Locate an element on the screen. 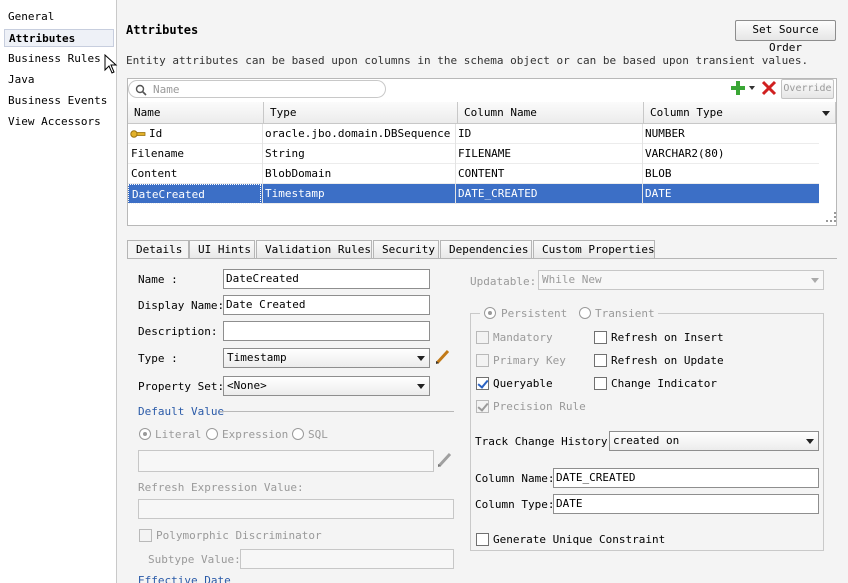 Image resolution: width=848 pixels, height=583 pixels. track-change-history-value: created on is located at coordinates (646, 440).